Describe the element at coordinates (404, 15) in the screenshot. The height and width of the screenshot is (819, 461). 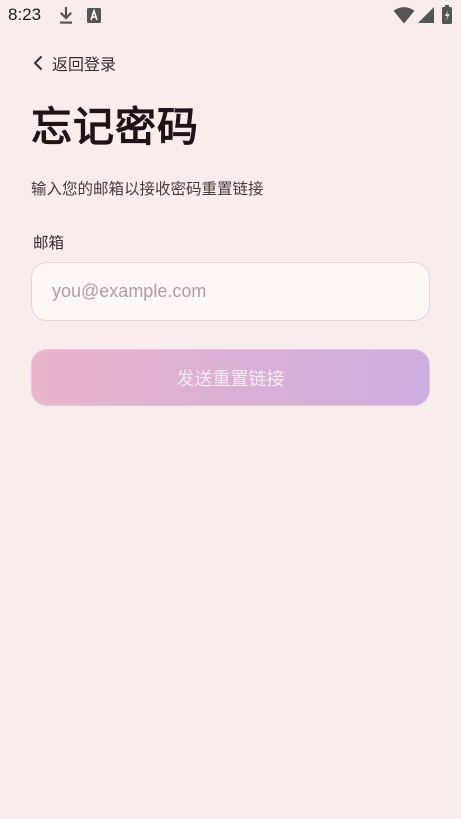
I see `wifi-icon` at that location.